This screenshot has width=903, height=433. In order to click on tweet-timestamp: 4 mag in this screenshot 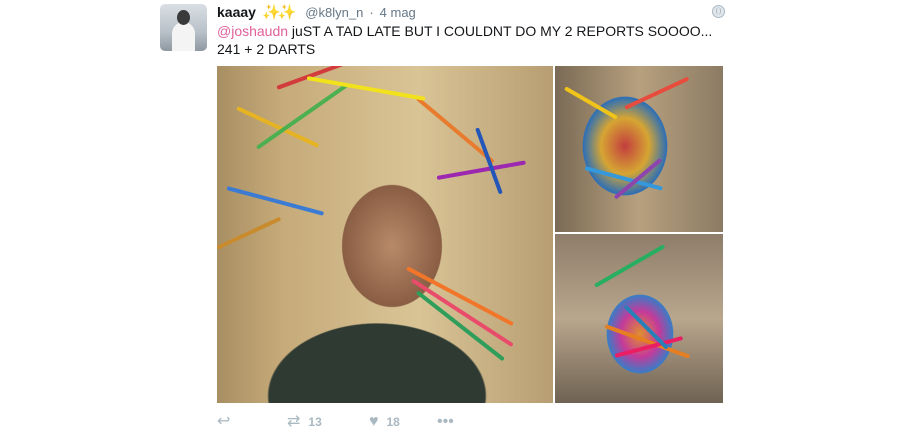, I will do `click(398, 12)`.